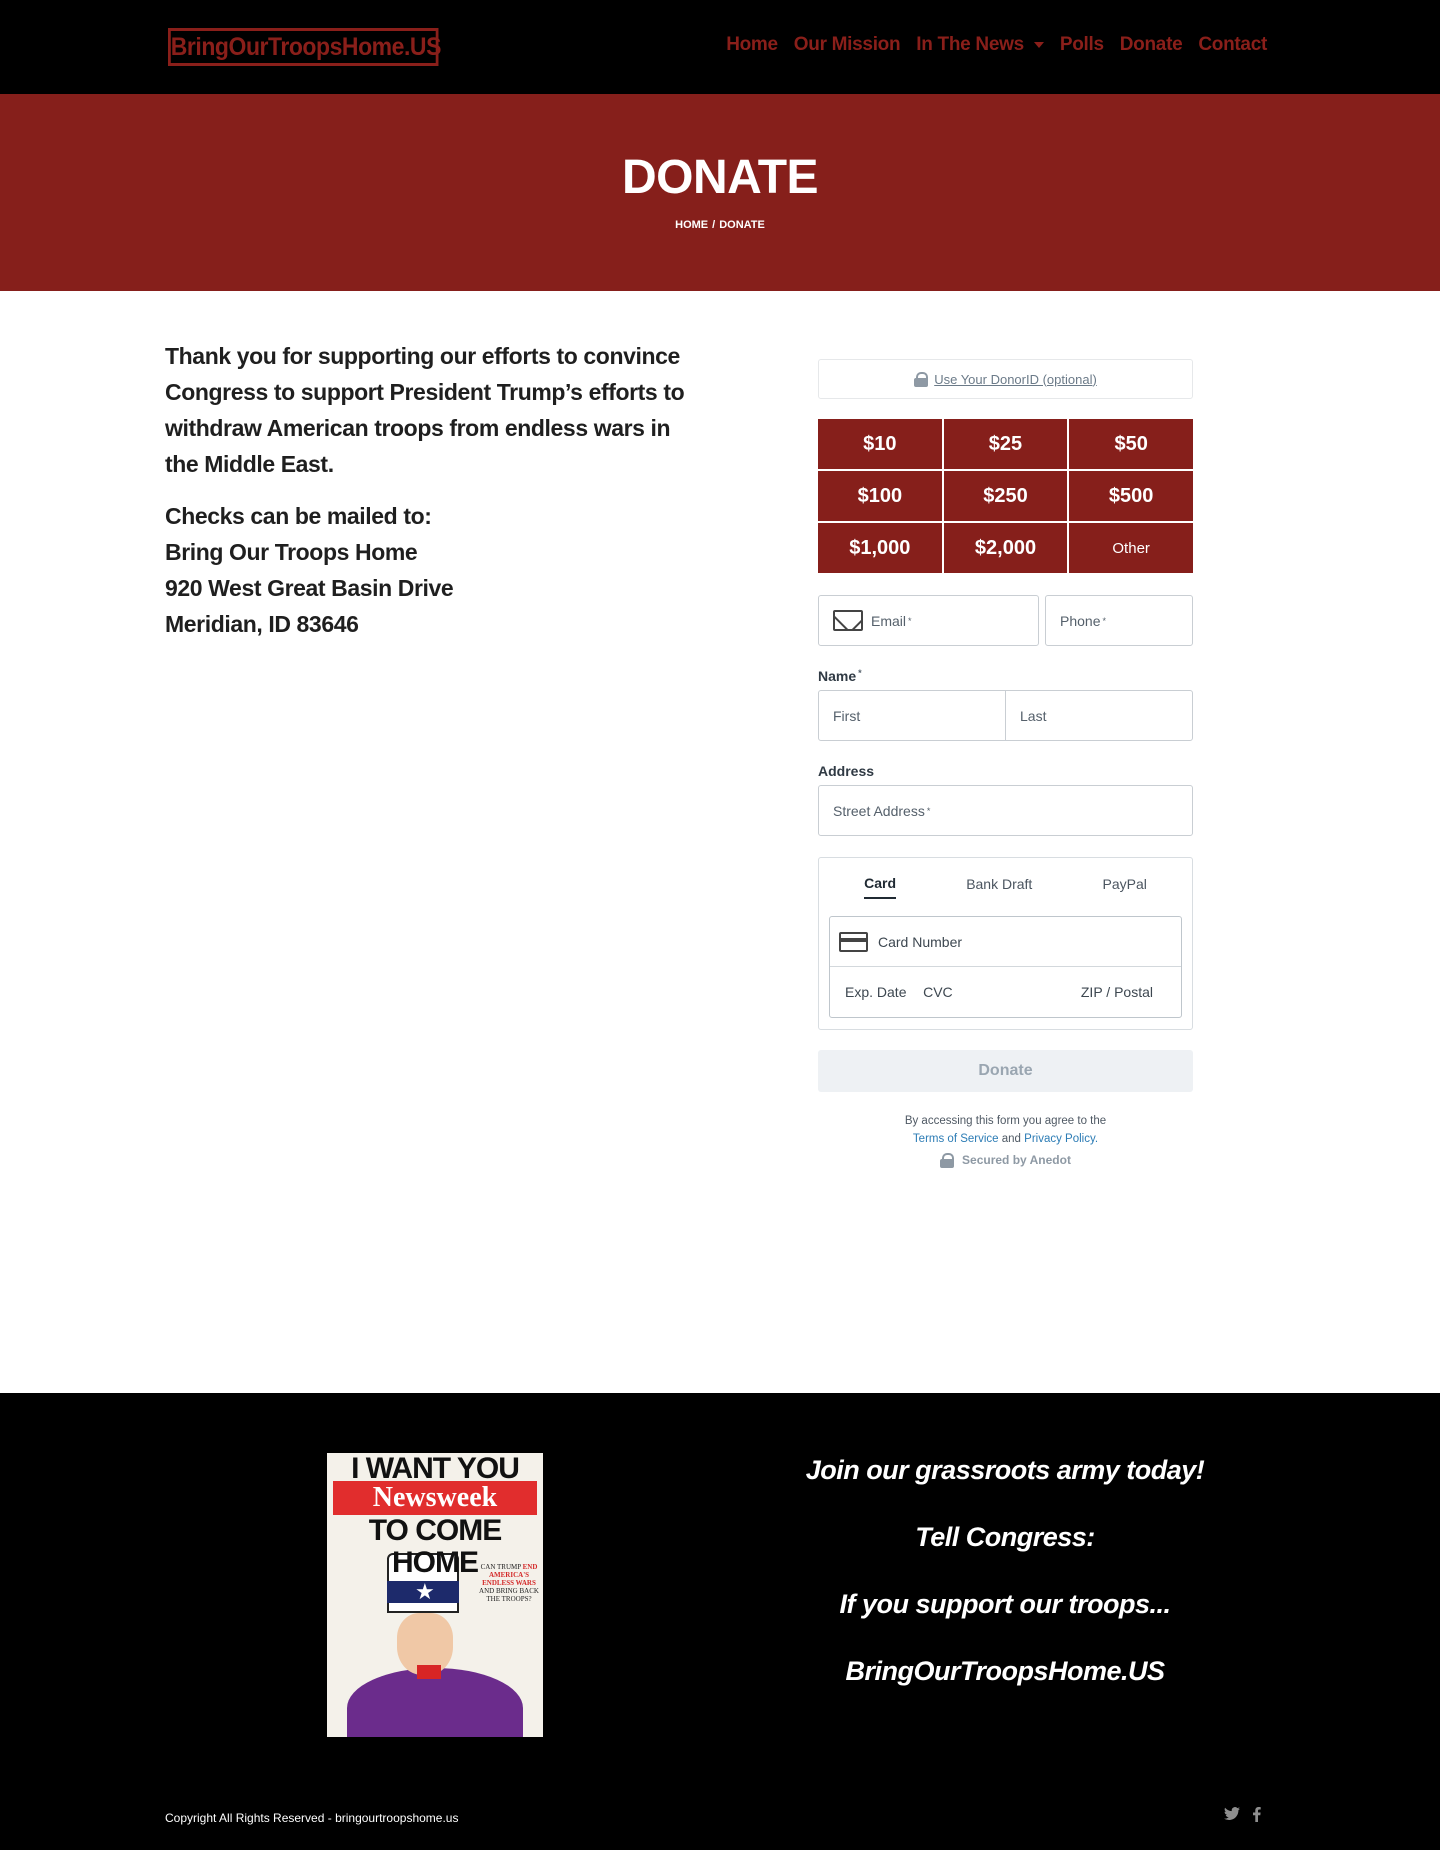 The image size is (1440, 1850). I want to click on name-fields: First Last, so click(1005, 715).